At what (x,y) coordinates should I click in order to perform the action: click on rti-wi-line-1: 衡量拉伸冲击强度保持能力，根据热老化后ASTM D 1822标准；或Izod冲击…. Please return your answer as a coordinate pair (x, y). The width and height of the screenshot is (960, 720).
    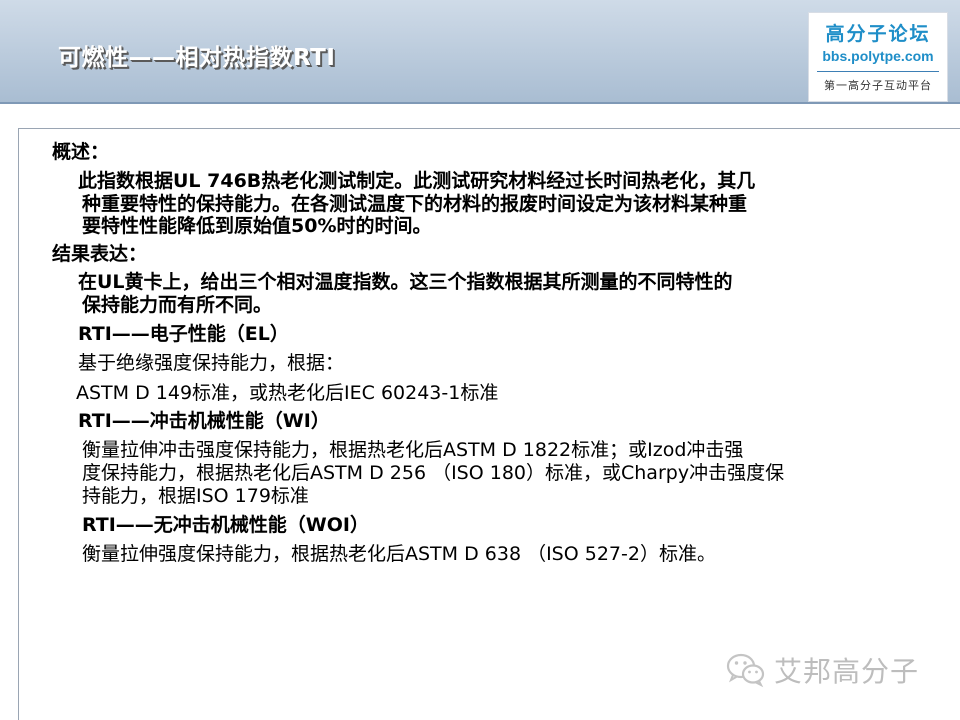
    Looking at the image, I should click on (413, 450).